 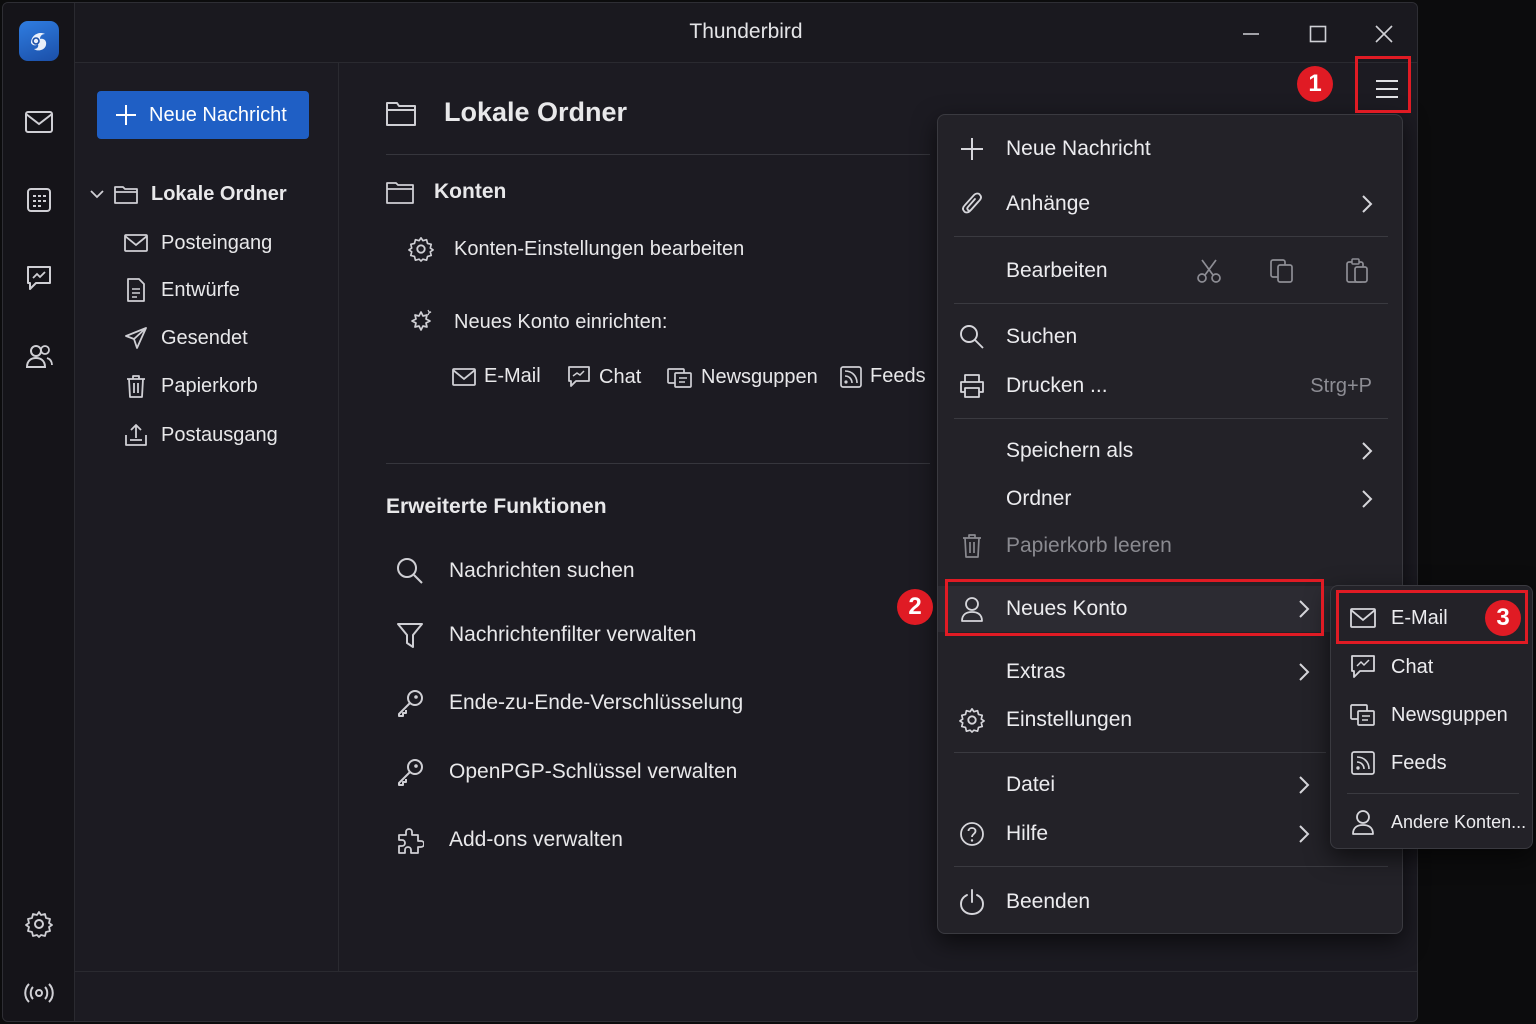 I want to click on outbox-icon, so click(x=136, y=435).